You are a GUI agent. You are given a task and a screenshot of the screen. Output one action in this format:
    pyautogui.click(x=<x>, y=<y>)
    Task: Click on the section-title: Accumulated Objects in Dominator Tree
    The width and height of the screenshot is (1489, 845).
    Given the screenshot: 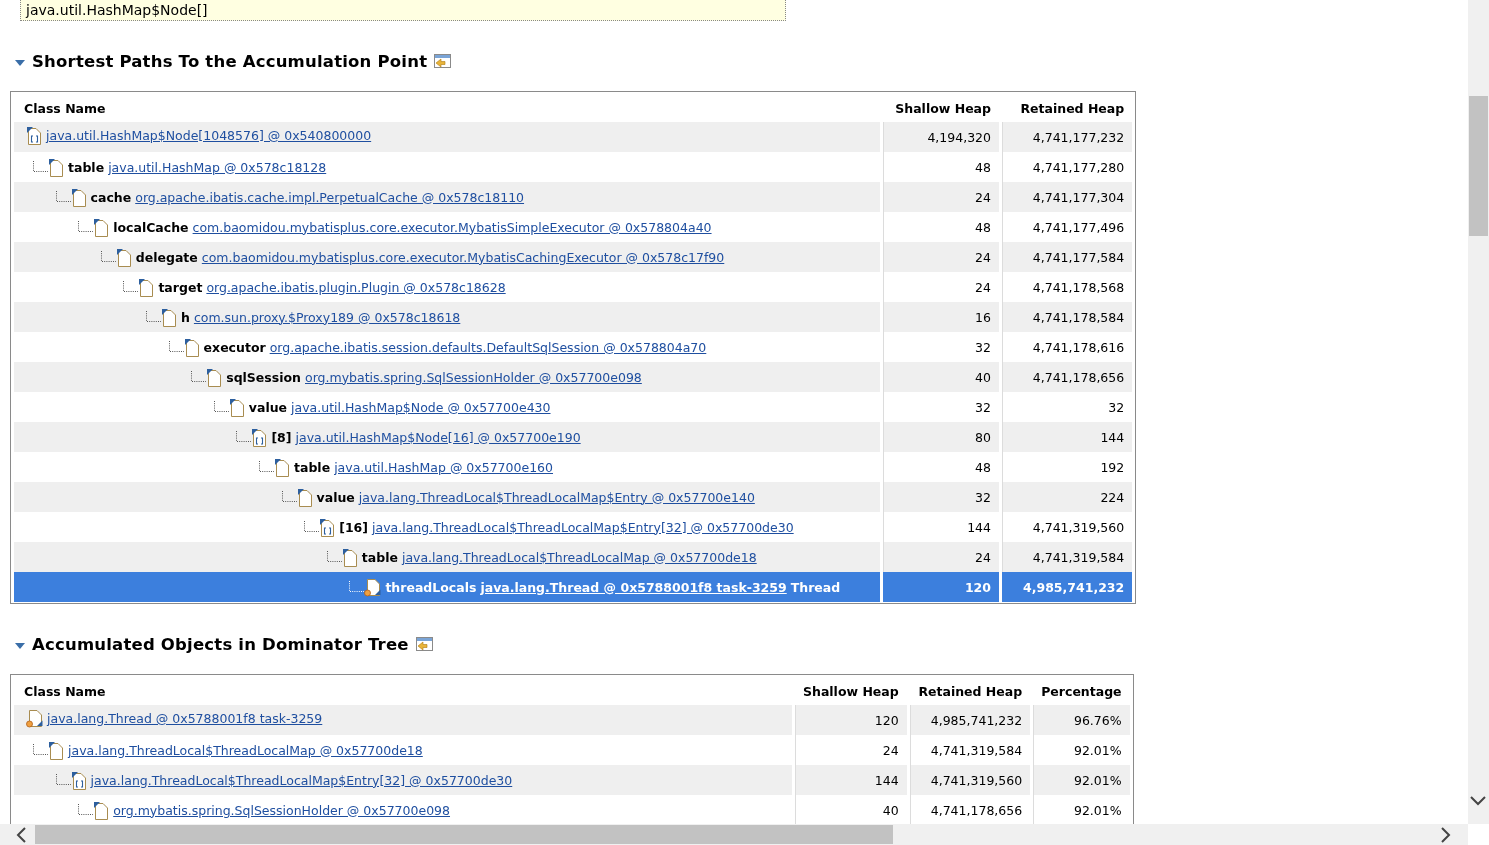 What is the action you would take?
    pyautogui.click(x=220, y=644)
    